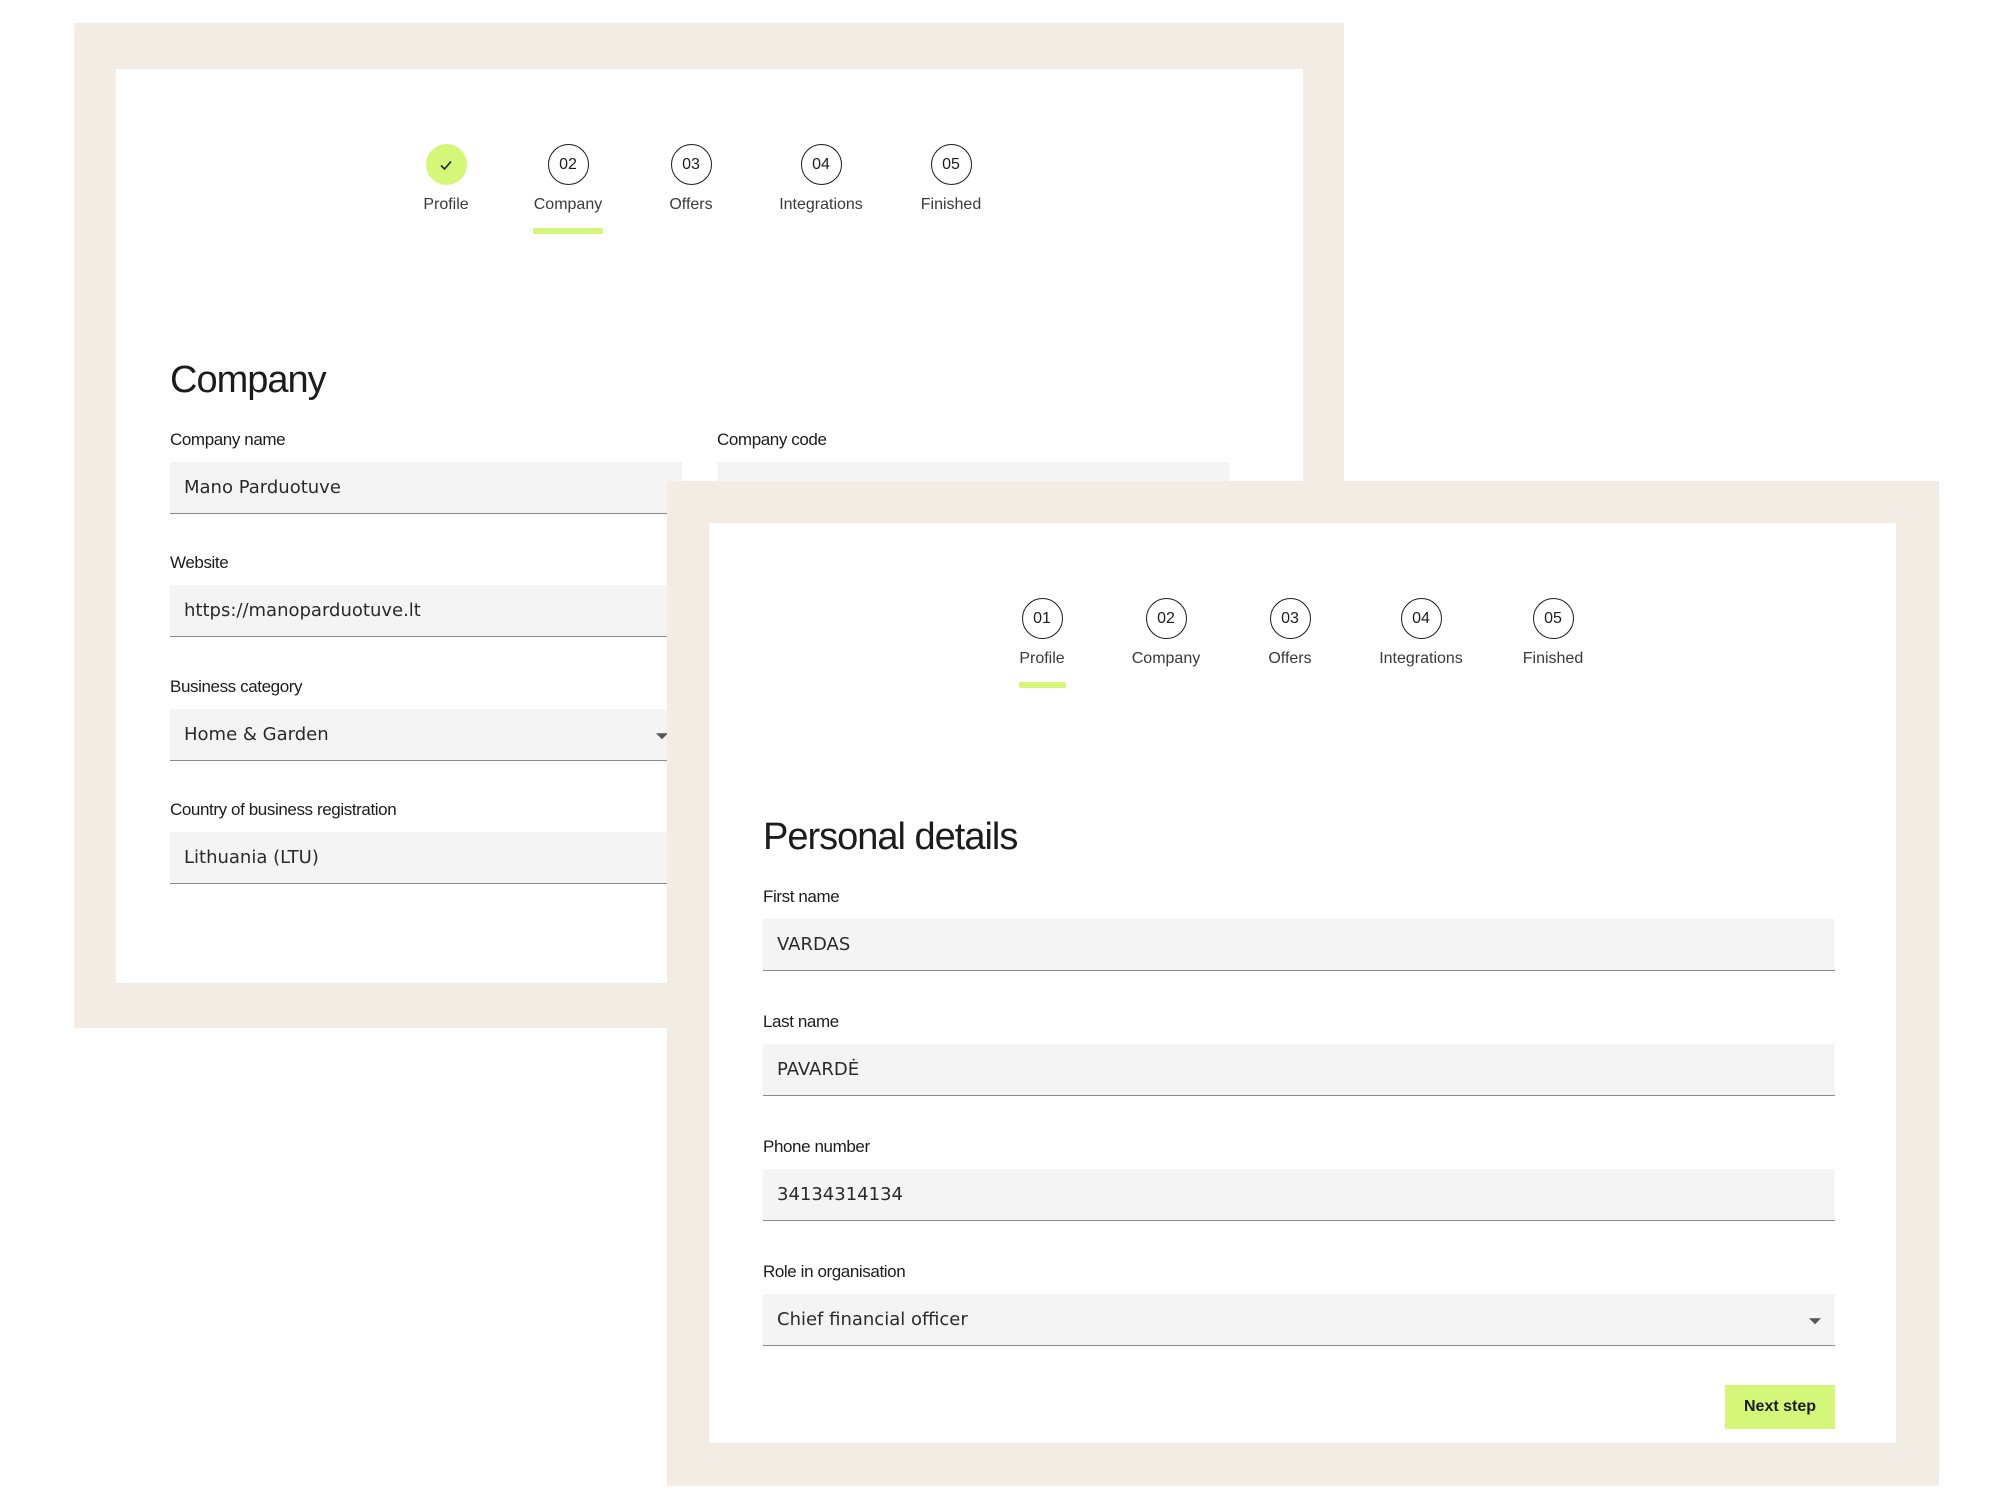 The height and width of the screenshot is (1500, 2000). What do you see at coordinates (801, 896) in the screenshot?
I see `first-name-label: First name` at bounding box center [801, 896].